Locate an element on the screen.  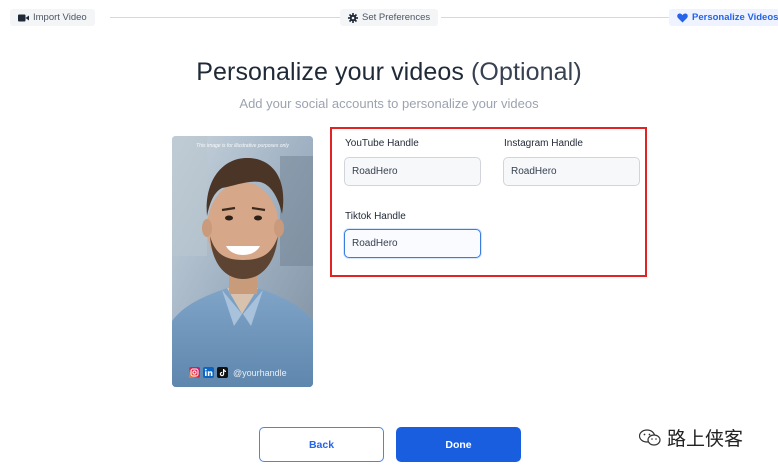
watermark: 路上侠客 is located at coordinates (691, 437).